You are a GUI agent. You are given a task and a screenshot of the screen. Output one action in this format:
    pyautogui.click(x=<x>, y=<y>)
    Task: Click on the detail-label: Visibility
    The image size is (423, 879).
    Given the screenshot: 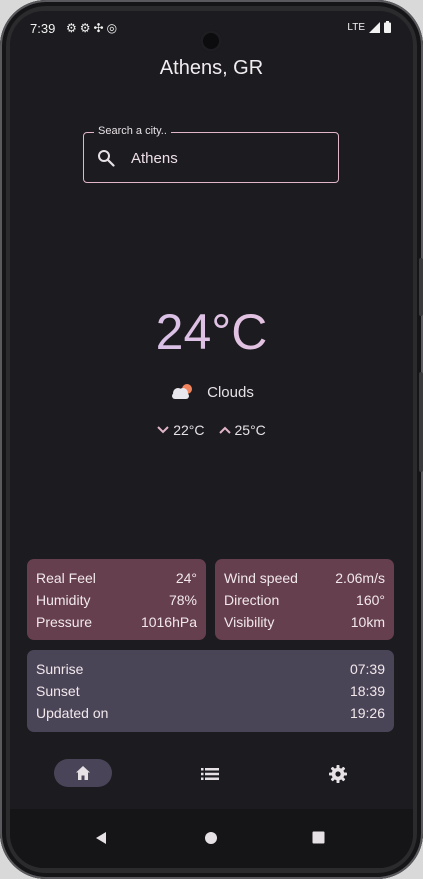 What is the action you would take?
    pyautogui.click(x=249, y=622)
    